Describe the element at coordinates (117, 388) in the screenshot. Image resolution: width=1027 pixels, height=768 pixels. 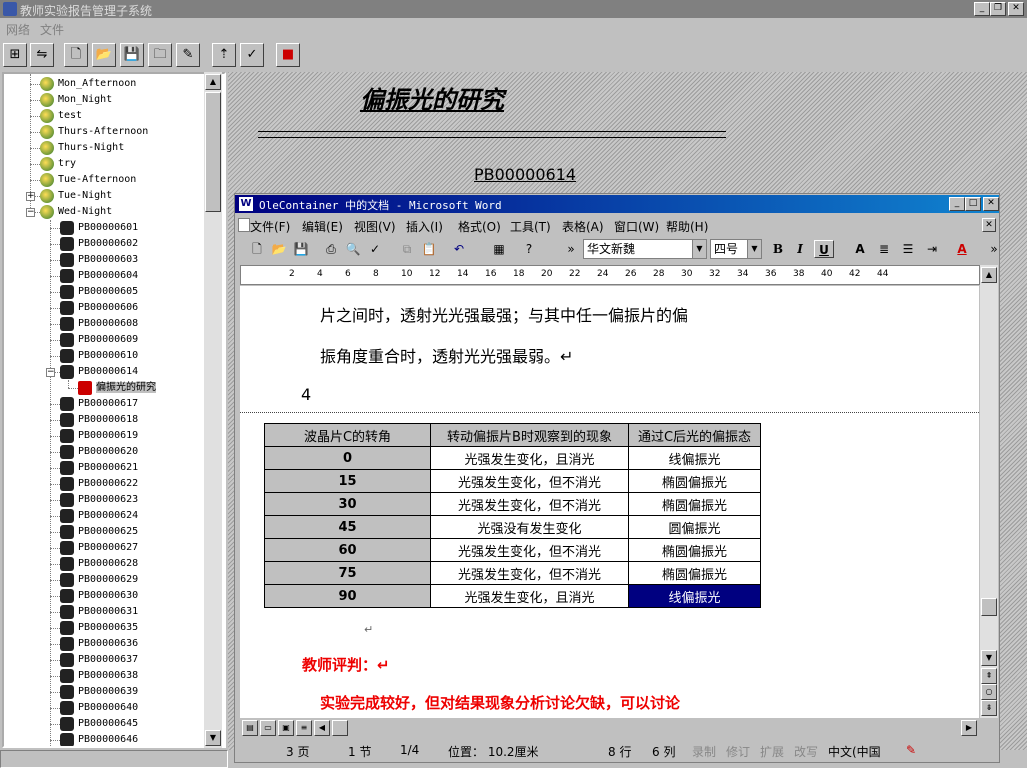
I see `tree-item-report: 偏振光的研究` at that location.